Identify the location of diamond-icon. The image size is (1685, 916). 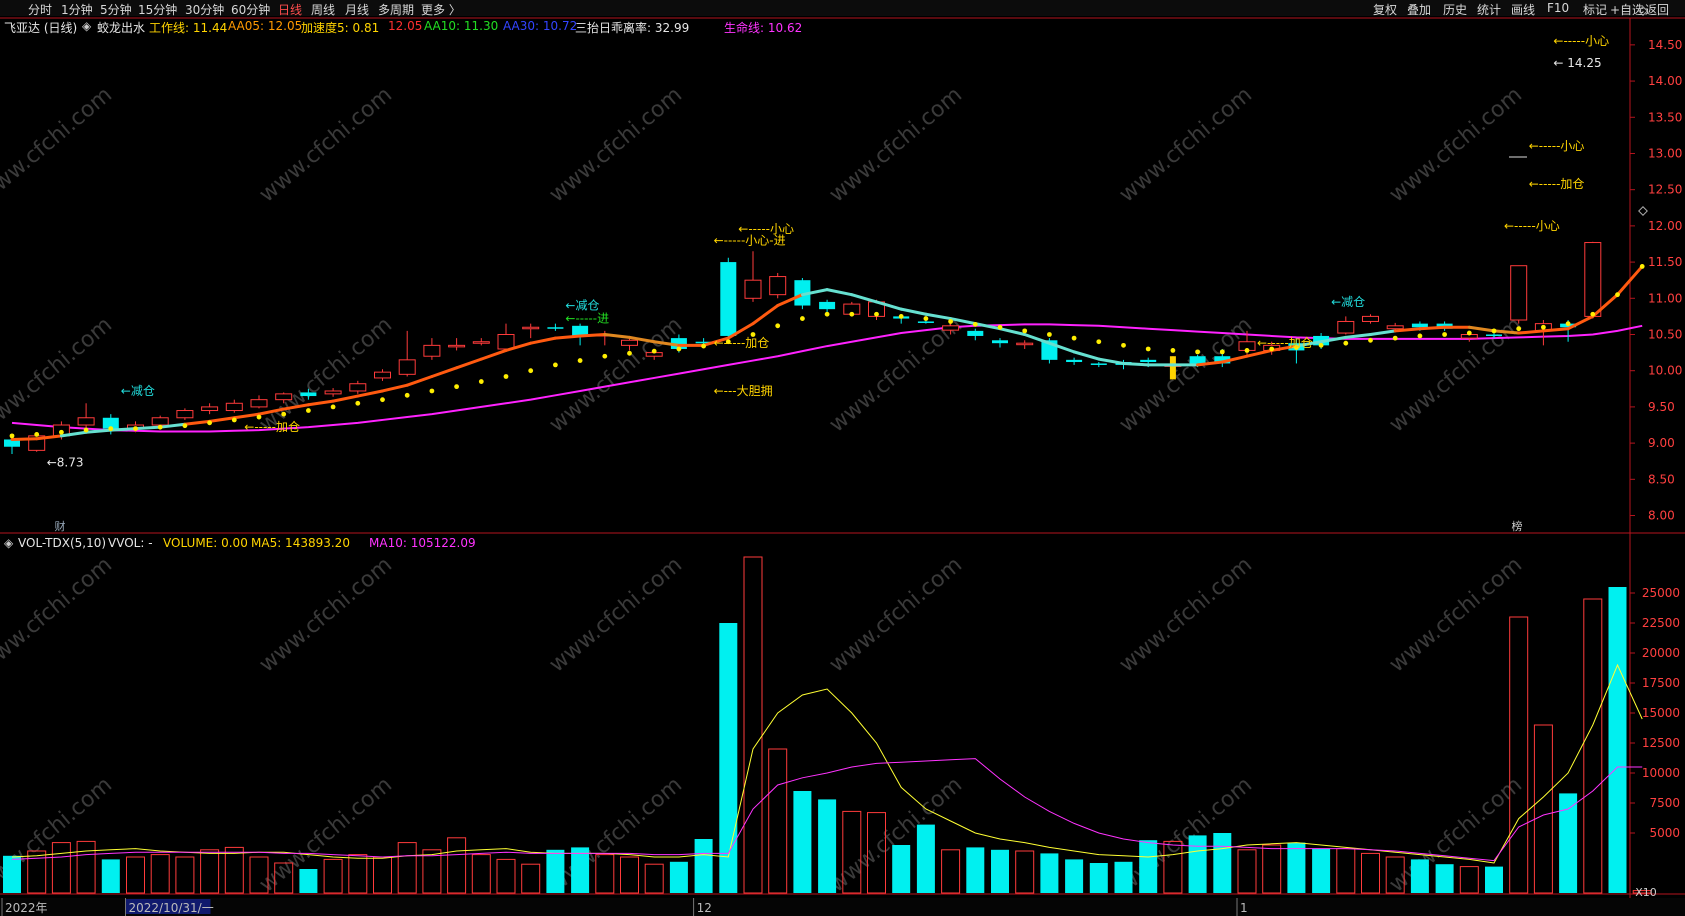
(1643, 11).